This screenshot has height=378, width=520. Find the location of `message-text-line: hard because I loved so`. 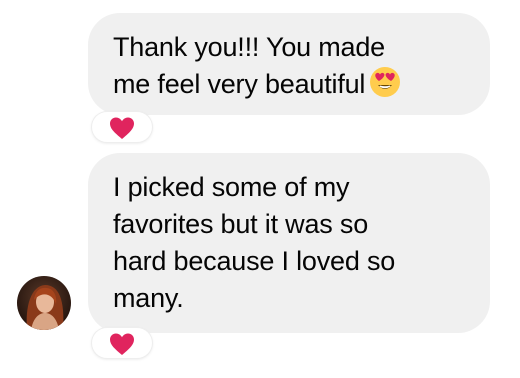

message-text-line: hard because I loved so is located at coordinates (254, 261).